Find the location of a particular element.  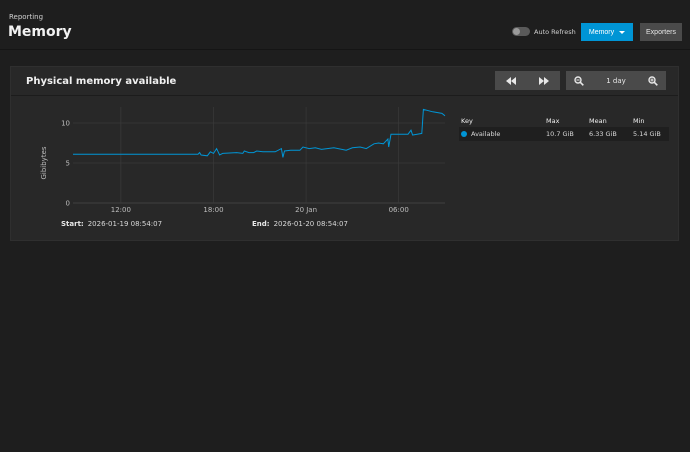

toggle-switch is located at coordinates (521, 31).